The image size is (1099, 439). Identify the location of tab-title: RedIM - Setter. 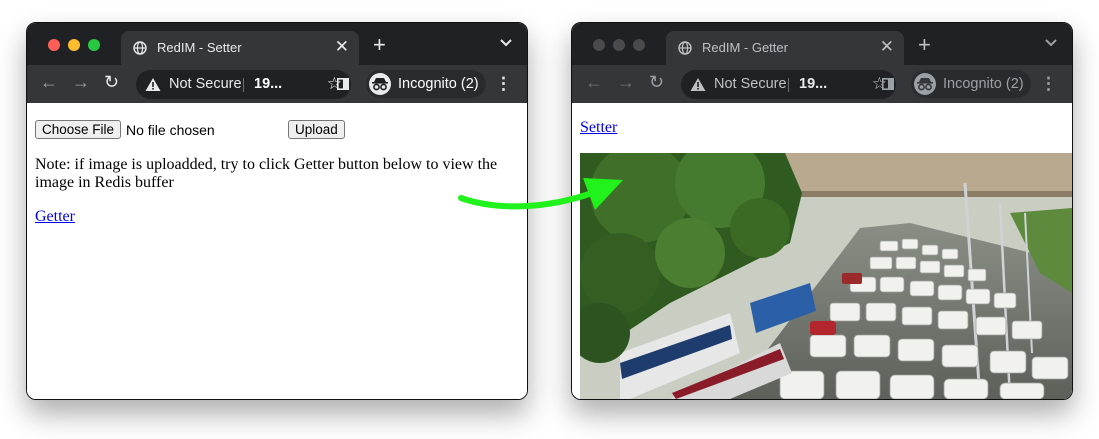
(199, 47).